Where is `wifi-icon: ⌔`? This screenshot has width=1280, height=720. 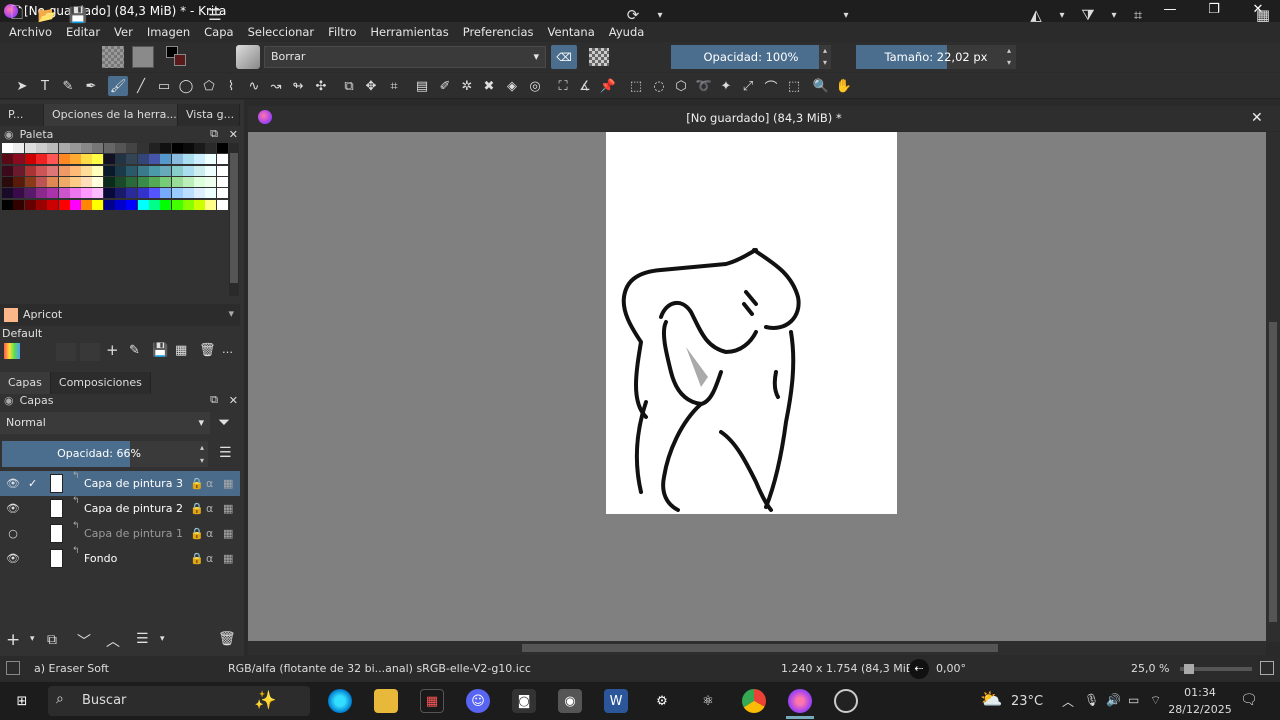
wifi-icon: ⌔ is located at coordinates (1155, 700).